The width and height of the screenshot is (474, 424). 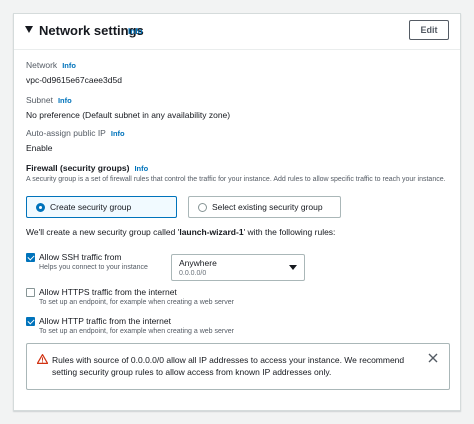 What do you see at coordinates (91, 207) in the screenshot?
I see `option-label: Create security group` at bounding box center [91, 207].